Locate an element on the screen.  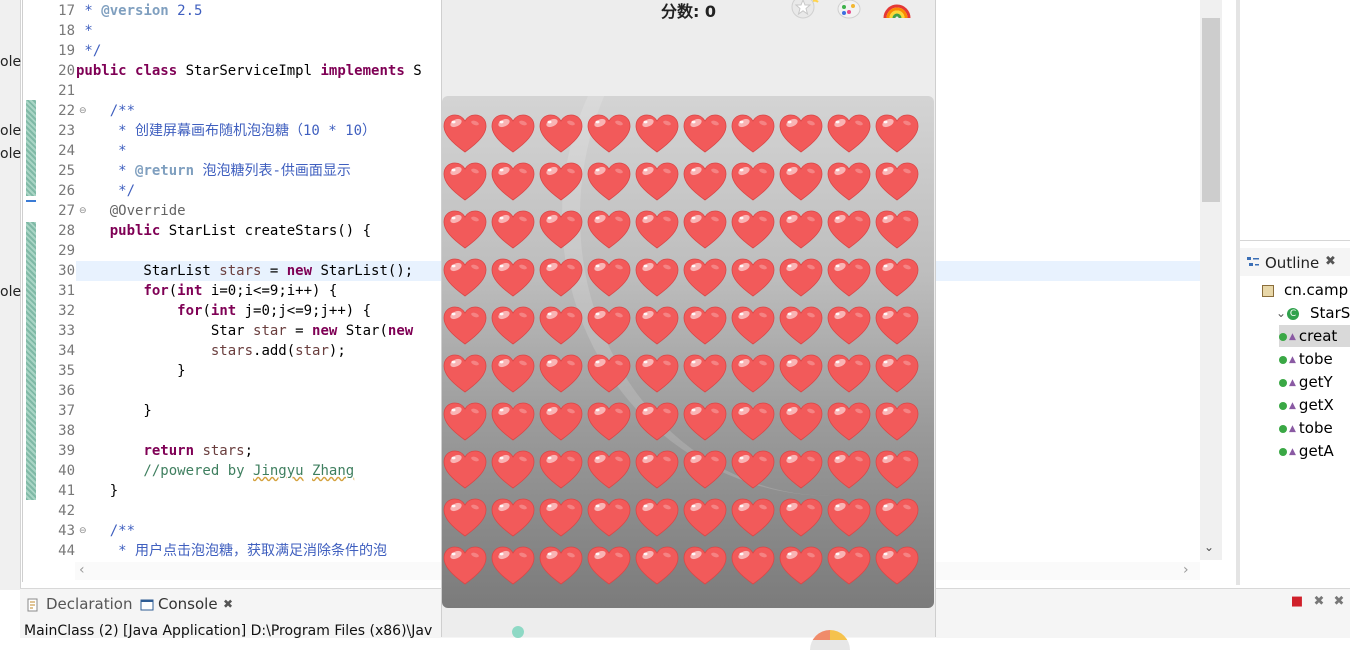
code-line: /** is located at coordinates (105, 111).